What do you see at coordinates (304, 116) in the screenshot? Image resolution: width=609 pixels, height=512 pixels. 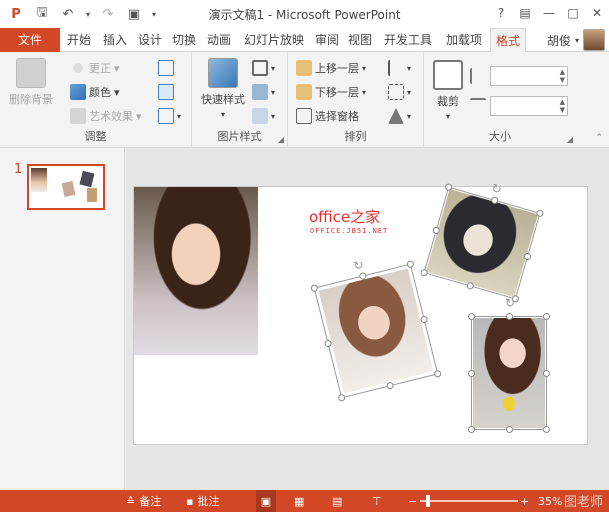 I see `selection-pane-icon` at bounding box center [304, 116].